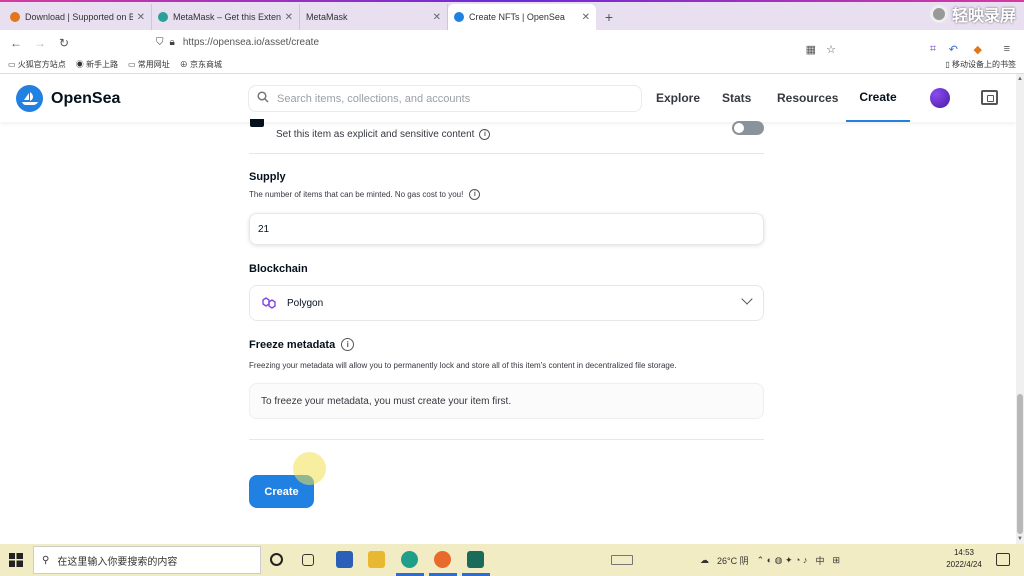  I want to click on windows-start-icon, so click(16, 560).